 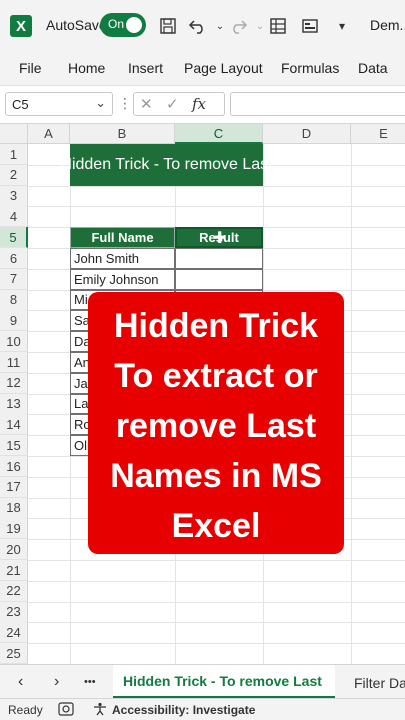 I want to click on cancel-icon: ✕, so click(x=146, y=104).